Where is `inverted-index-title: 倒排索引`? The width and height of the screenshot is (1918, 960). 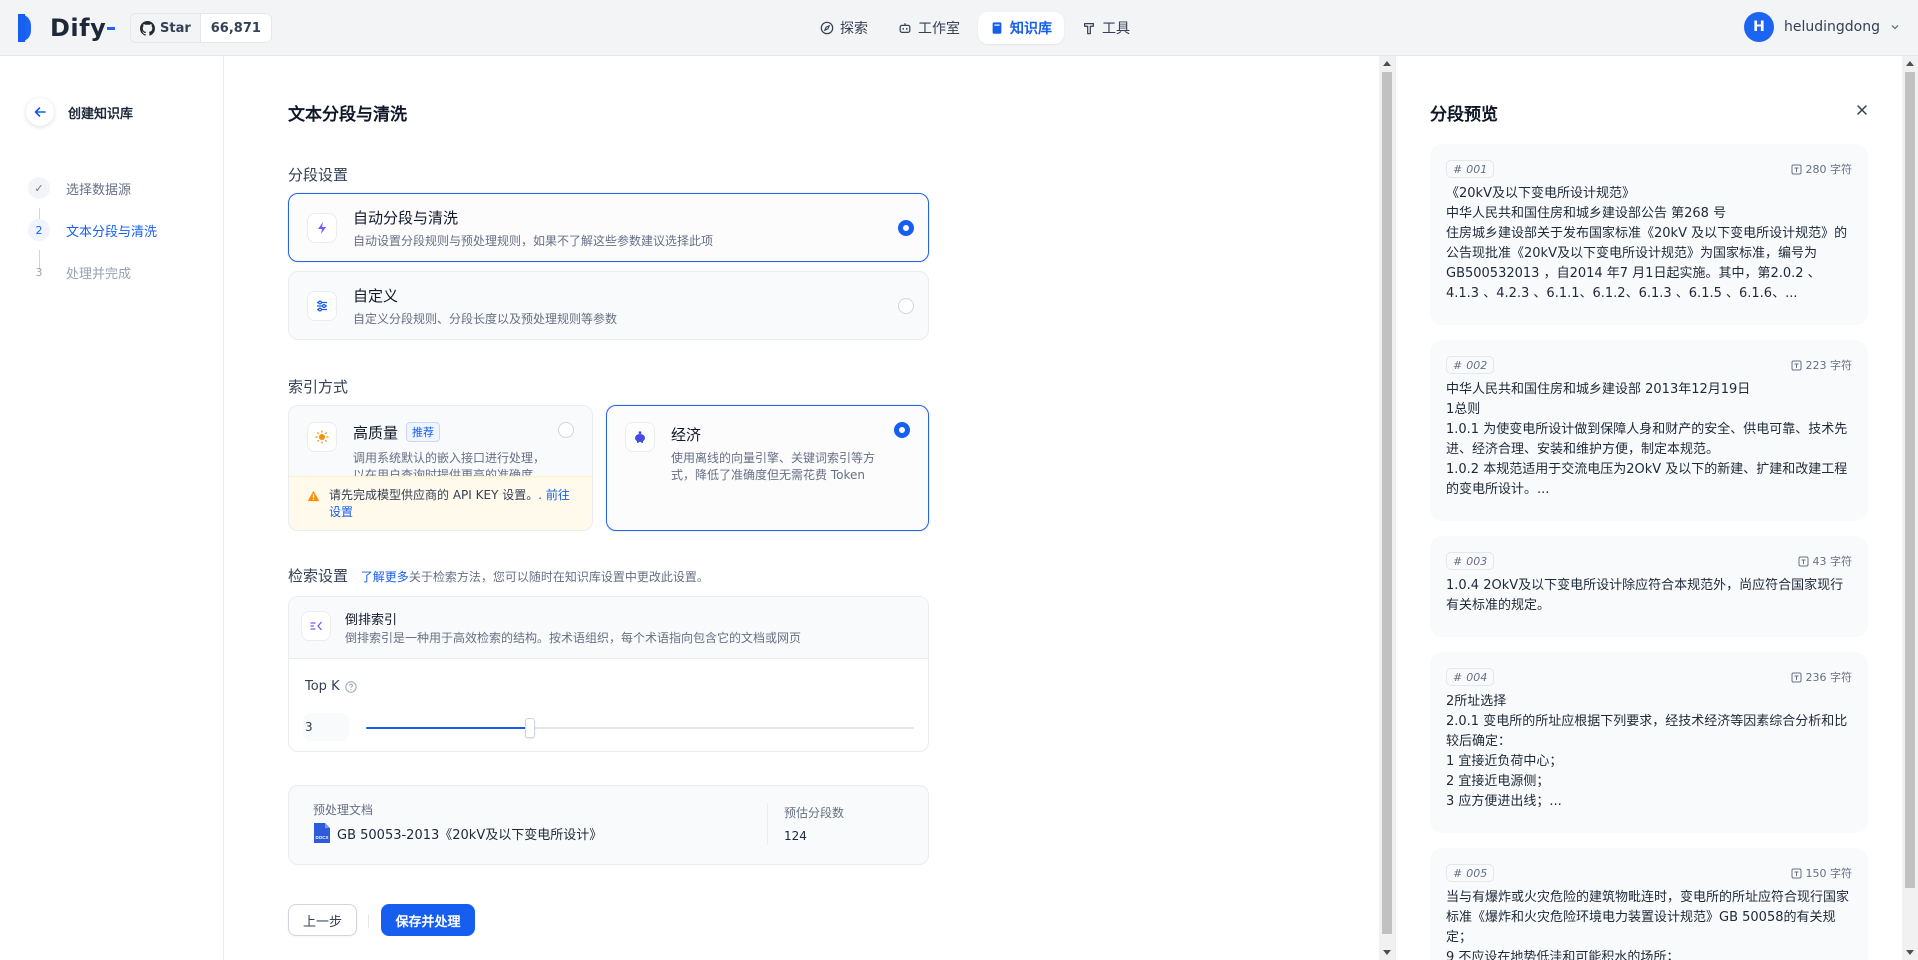 inverted-index-title: 倒排索引 is located at coordinates (371, 620).